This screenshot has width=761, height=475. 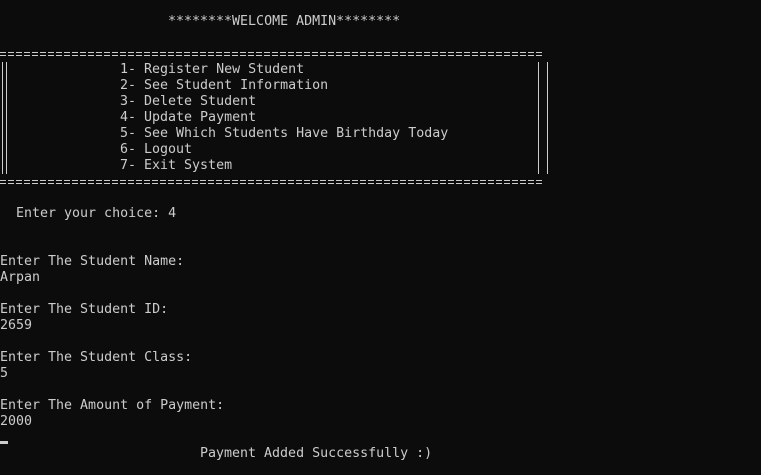 I want to click on class-value: 5, so click(x=4, y=373).